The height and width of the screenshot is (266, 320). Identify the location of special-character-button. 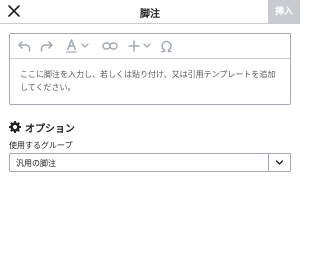
(166, 46).